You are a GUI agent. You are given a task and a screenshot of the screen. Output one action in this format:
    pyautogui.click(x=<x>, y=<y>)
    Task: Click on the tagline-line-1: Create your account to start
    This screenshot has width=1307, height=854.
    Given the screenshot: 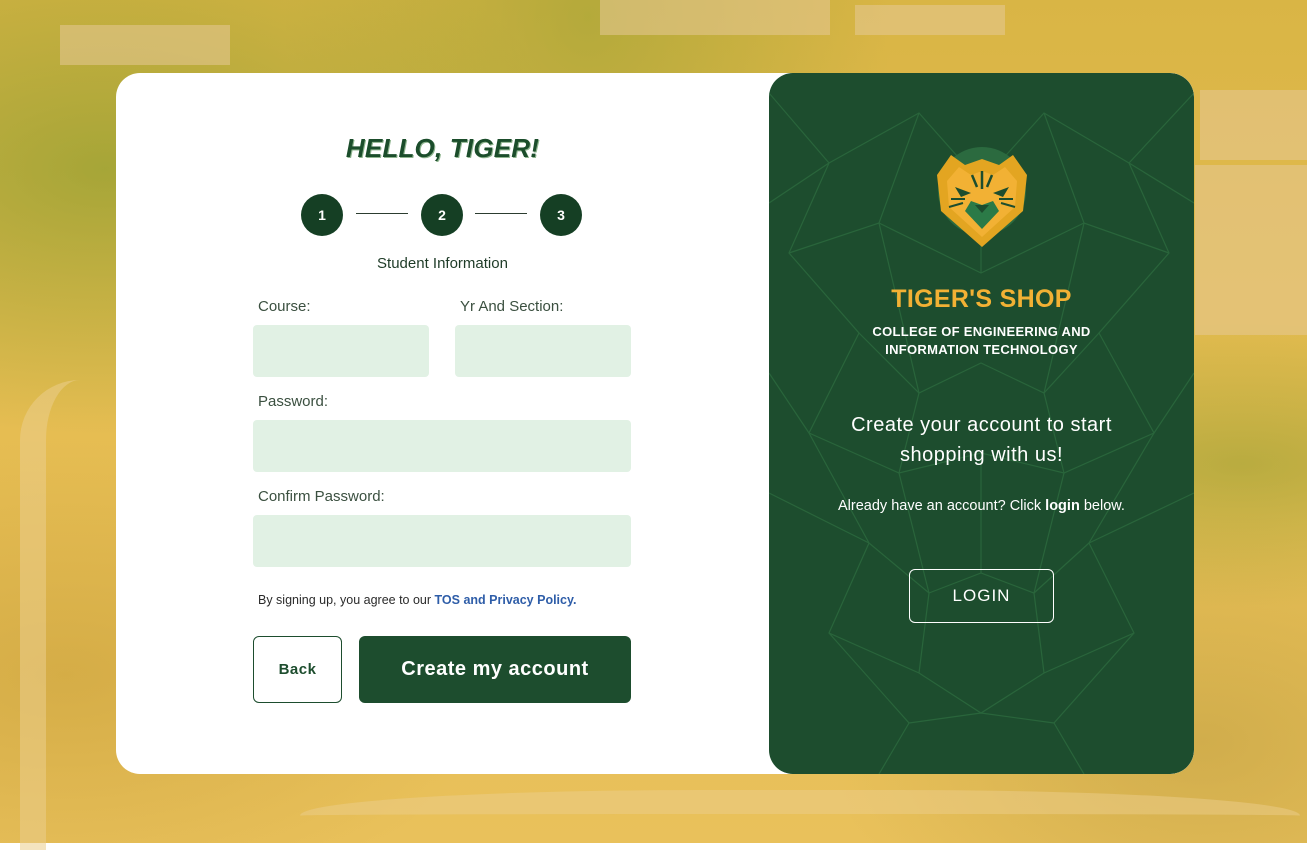 What is the action you would take?
    pyautogui.click(x=981, y=425)
    